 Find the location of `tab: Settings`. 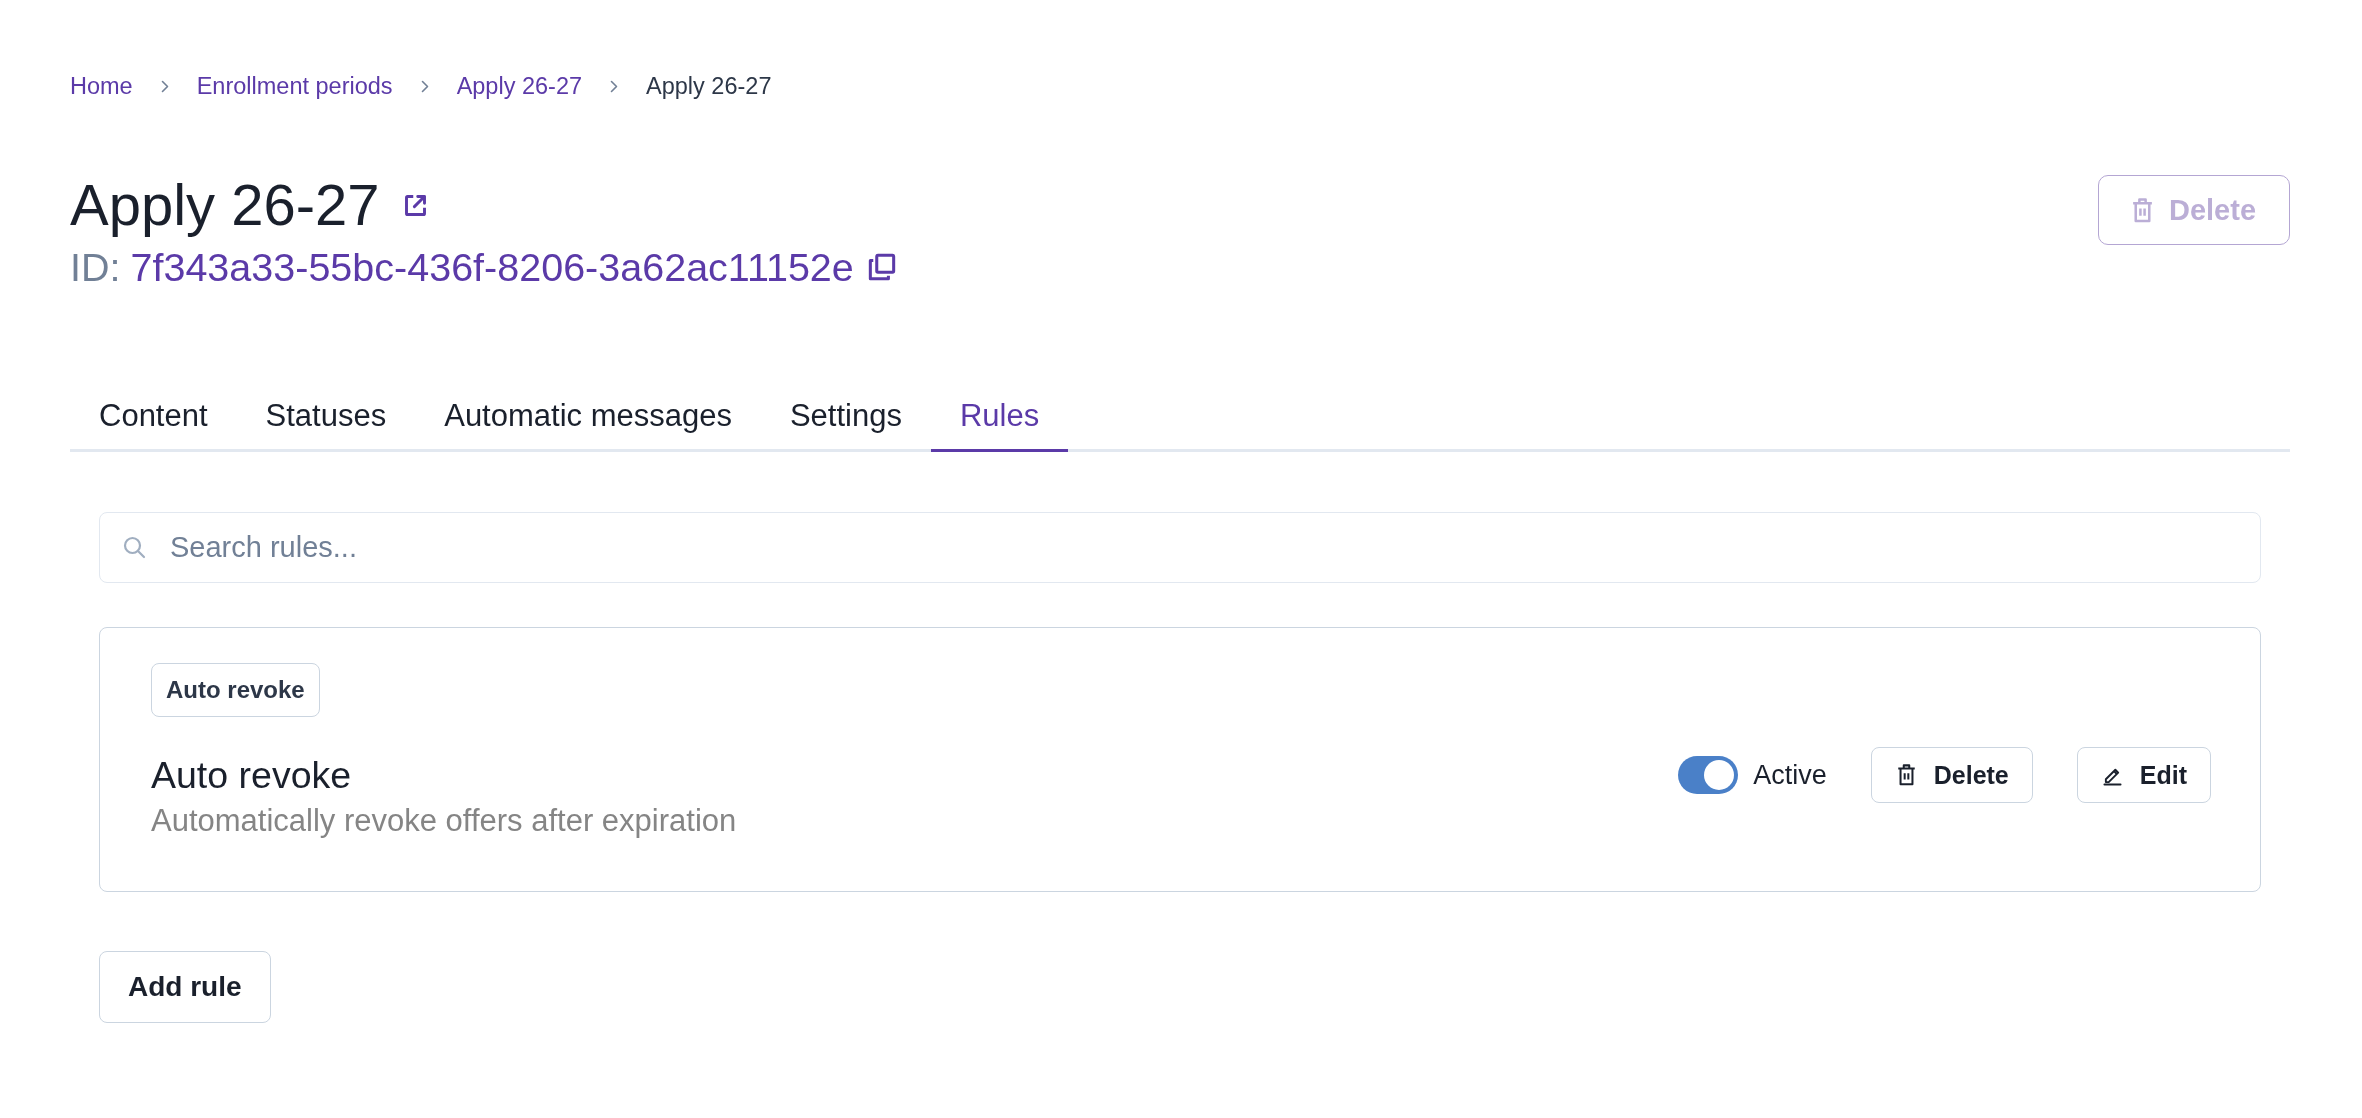

tab: Settings is located at coordinates (845, 418).